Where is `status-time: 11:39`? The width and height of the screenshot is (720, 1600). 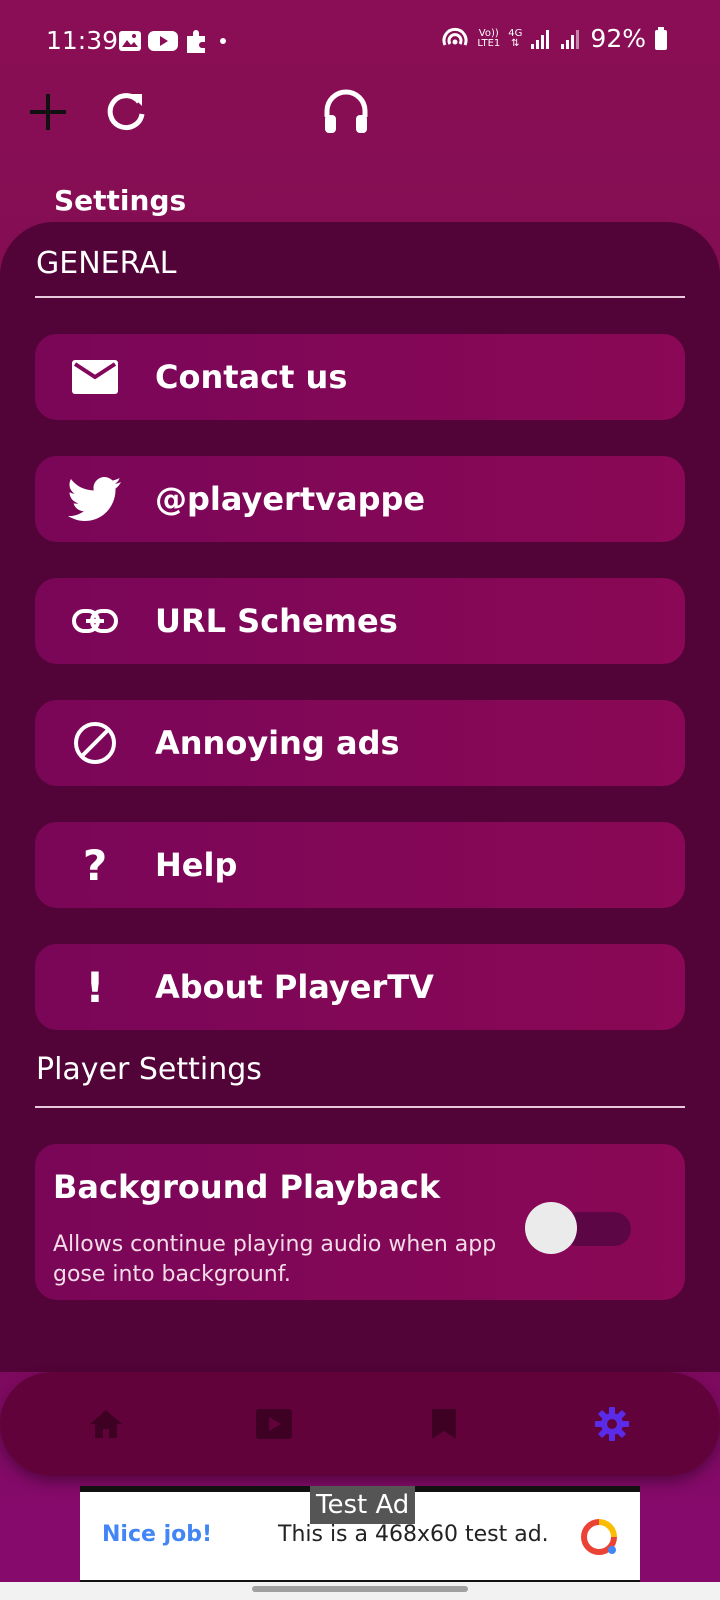
status-time: 11:39 is located at coordinates (82, 40).